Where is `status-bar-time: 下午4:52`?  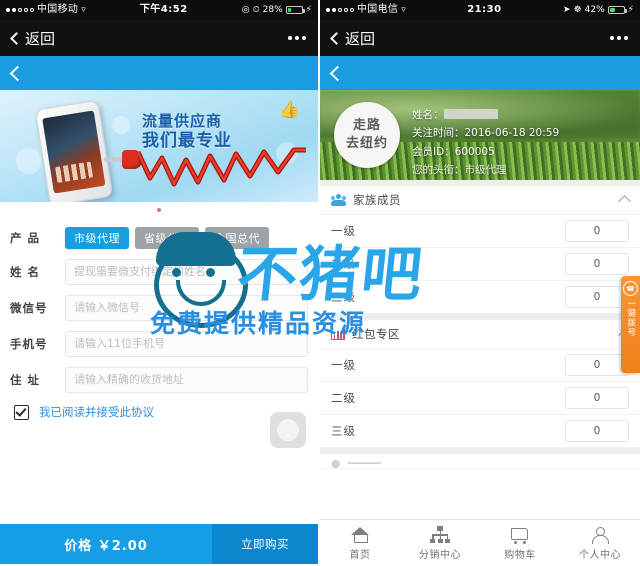 status-bar-time: 下午4:52 is located at coordinates (163, 9).